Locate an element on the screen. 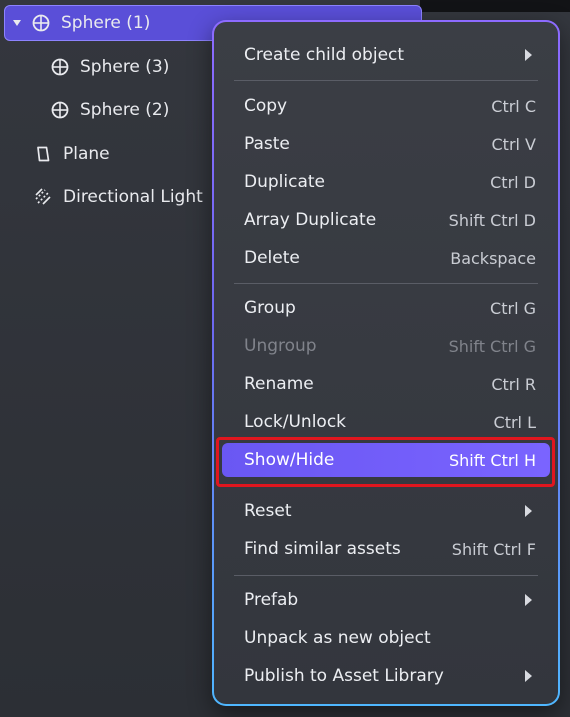 The height and width of the screenshot is (717, 570). menu-item-label: Ungroup is located at coordinates (280, 346).